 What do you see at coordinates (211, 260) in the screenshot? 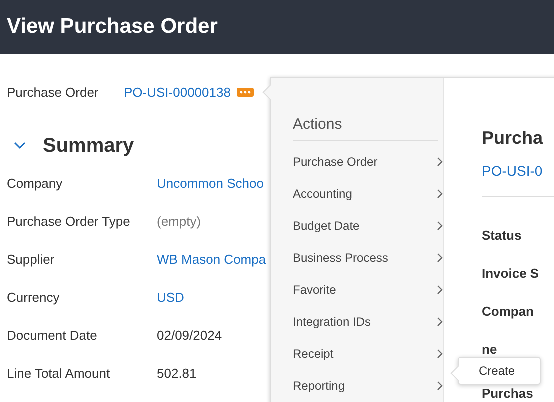
I see `field-link: WB Mason Compa` at bounding box center [211, 260].